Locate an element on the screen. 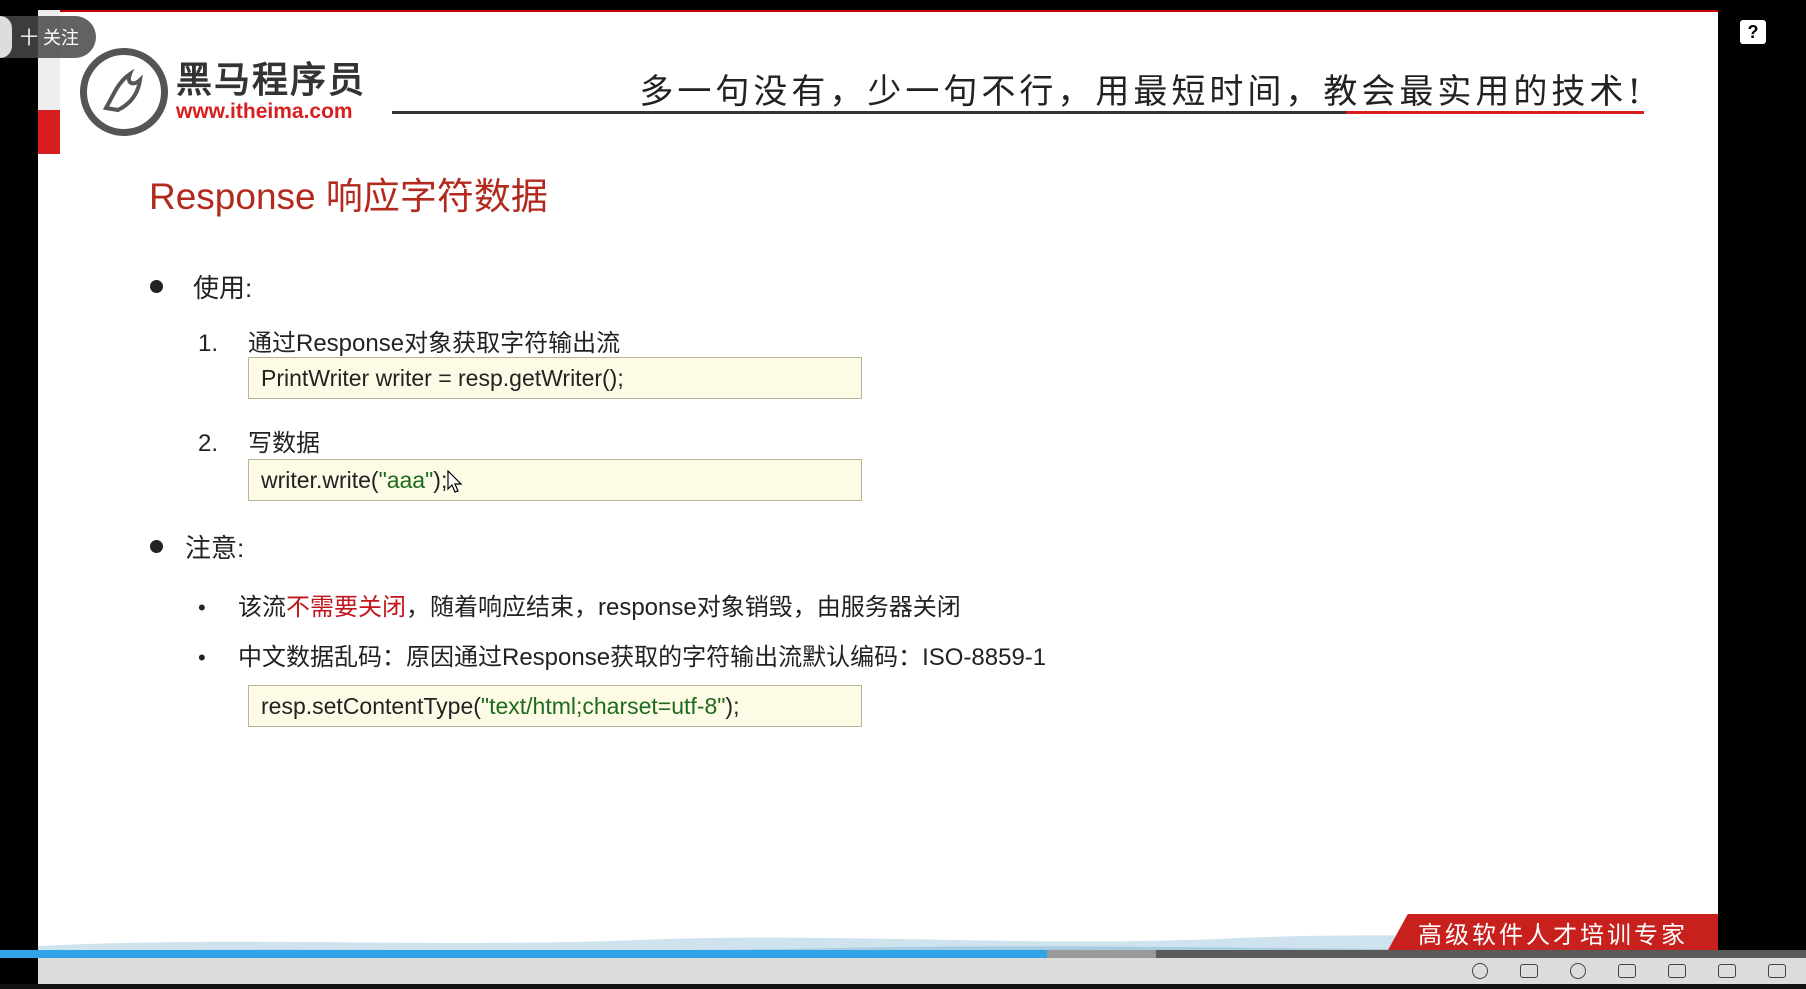 The image size is (1806, 989). step-1: 1. 通过Response对象获取字符输出流 is located at coordinates (409, 340).